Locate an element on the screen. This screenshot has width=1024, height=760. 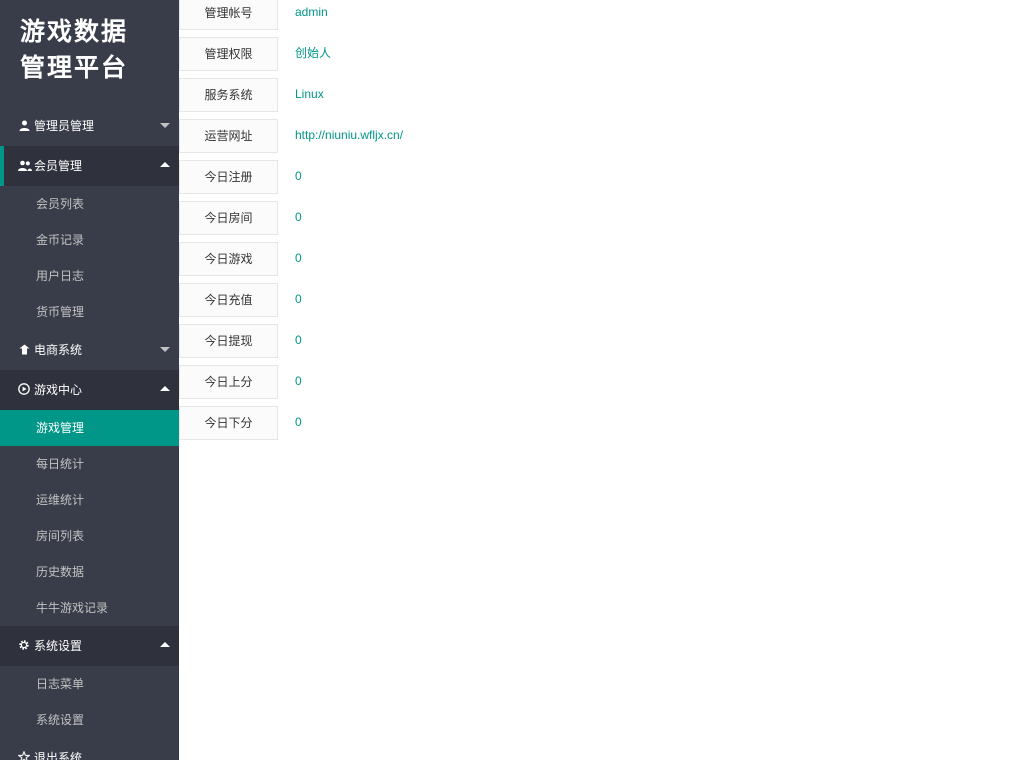
info-value: admin is located at coordinates (311, 12).